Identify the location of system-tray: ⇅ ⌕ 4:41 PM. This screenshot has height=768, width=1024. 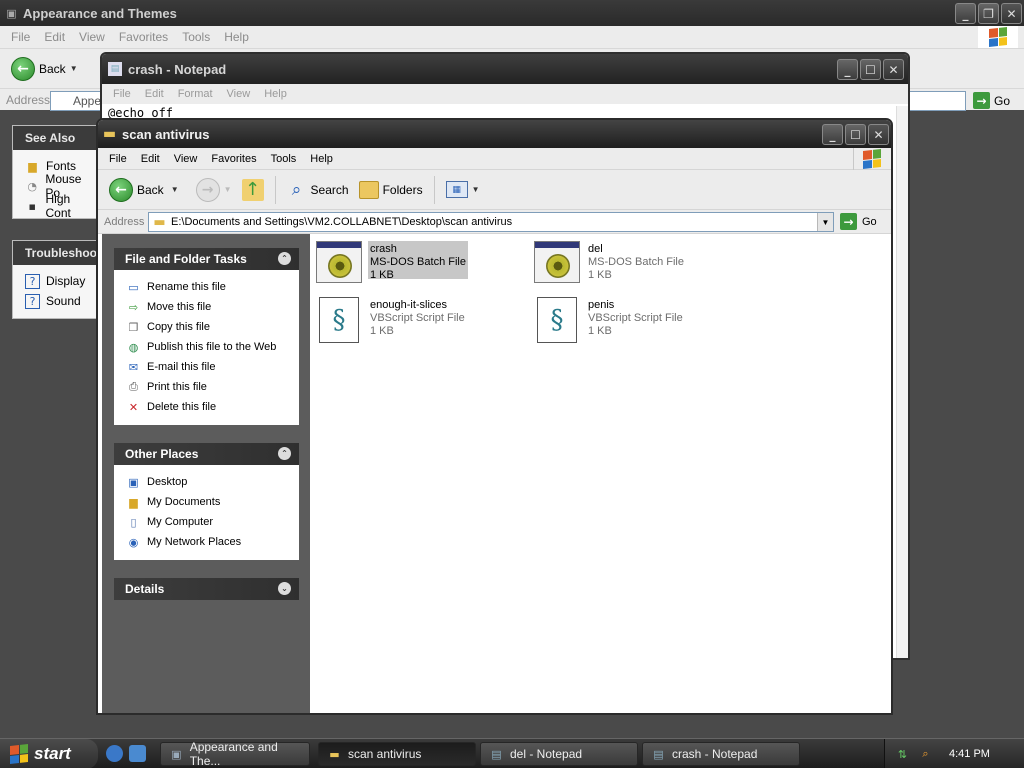
(954, 753).